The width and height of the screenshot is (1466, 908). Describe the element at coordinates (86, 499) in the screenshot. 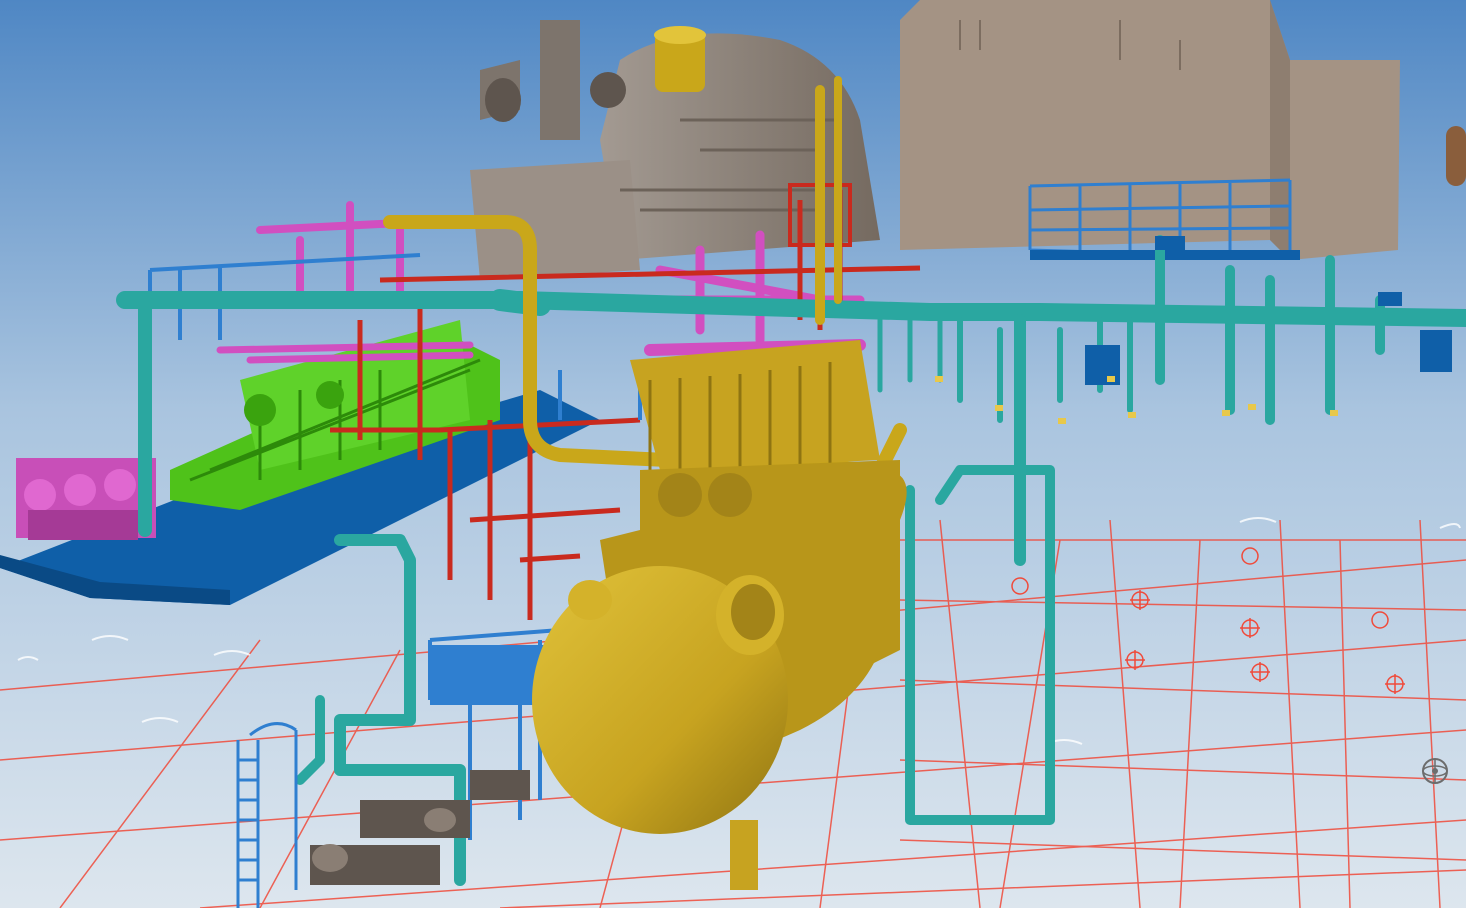

I see `oil-pump-unit` at that location.